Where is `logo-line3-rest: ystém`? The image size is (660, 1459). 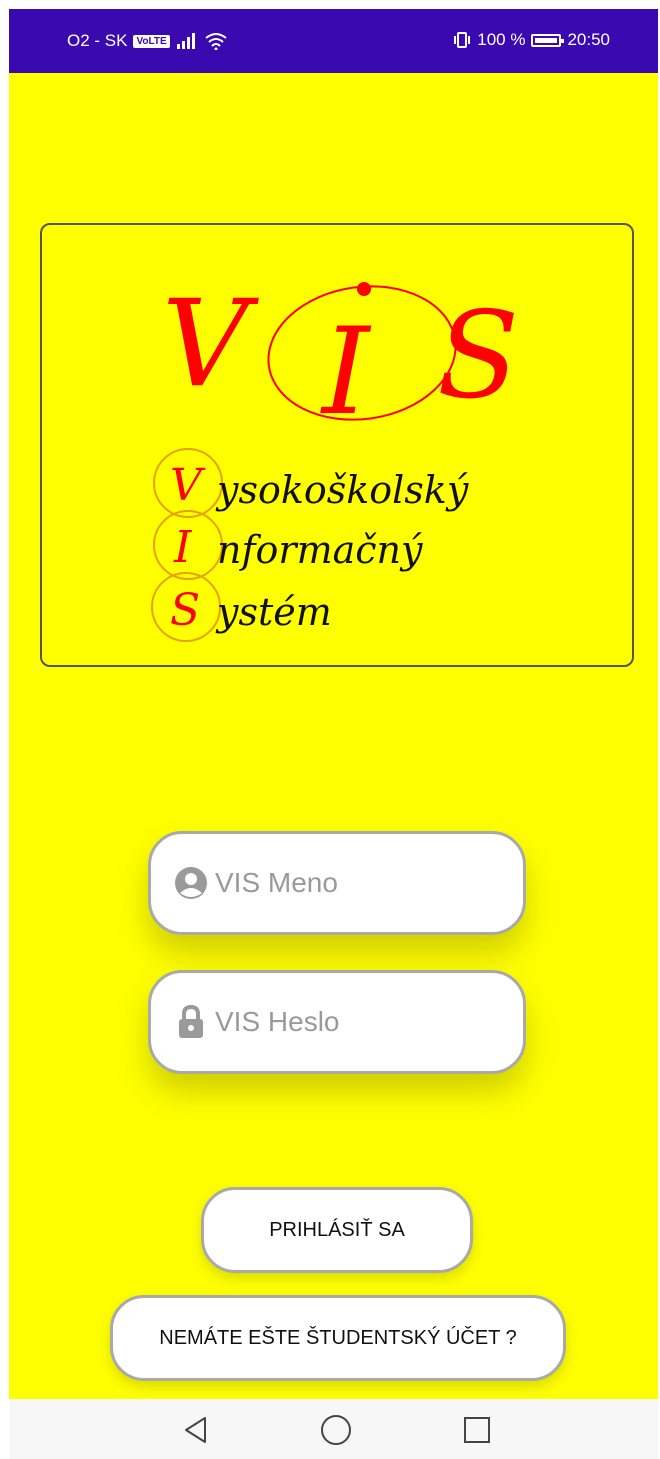 logo-line3-rest: ystém is located at coordinates (273, 612).